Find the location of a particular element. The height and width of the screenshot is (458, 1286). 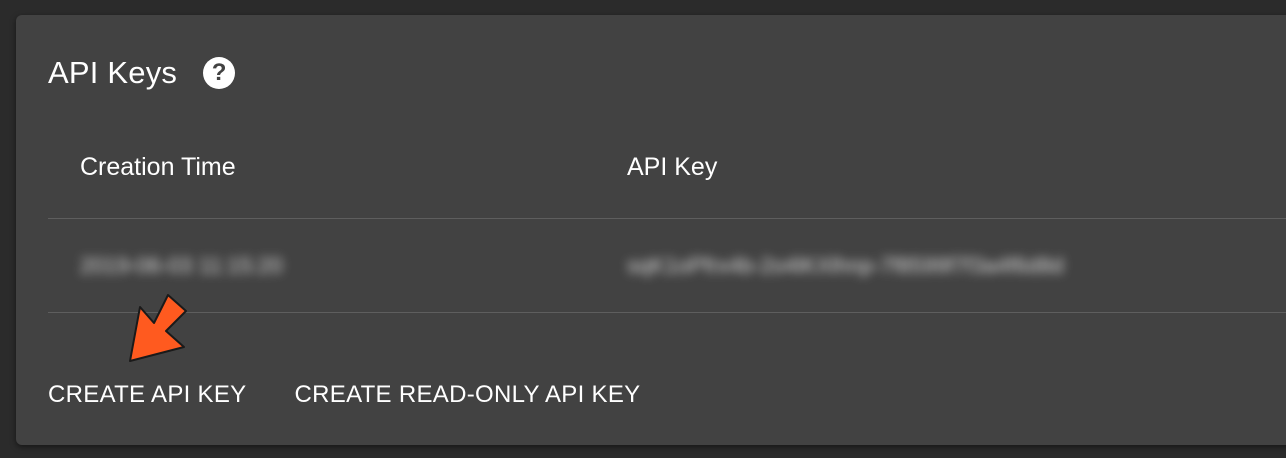

column-header-api-key: API Key is located at coordinates (672, 167).